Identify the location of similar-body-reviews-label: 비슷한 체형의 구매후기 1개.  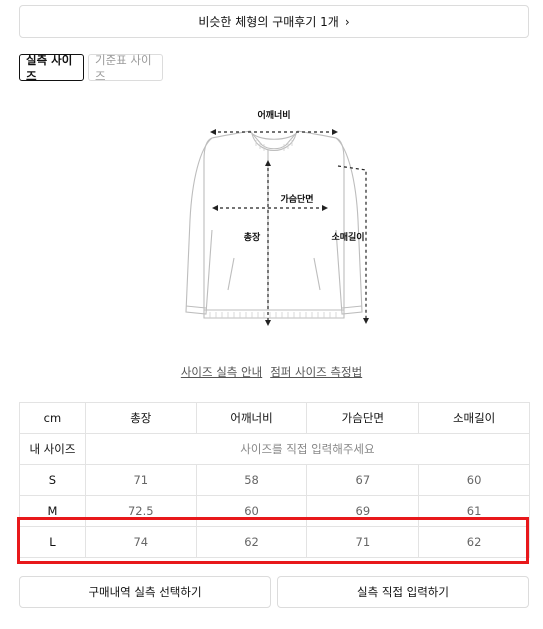
(268, 22).